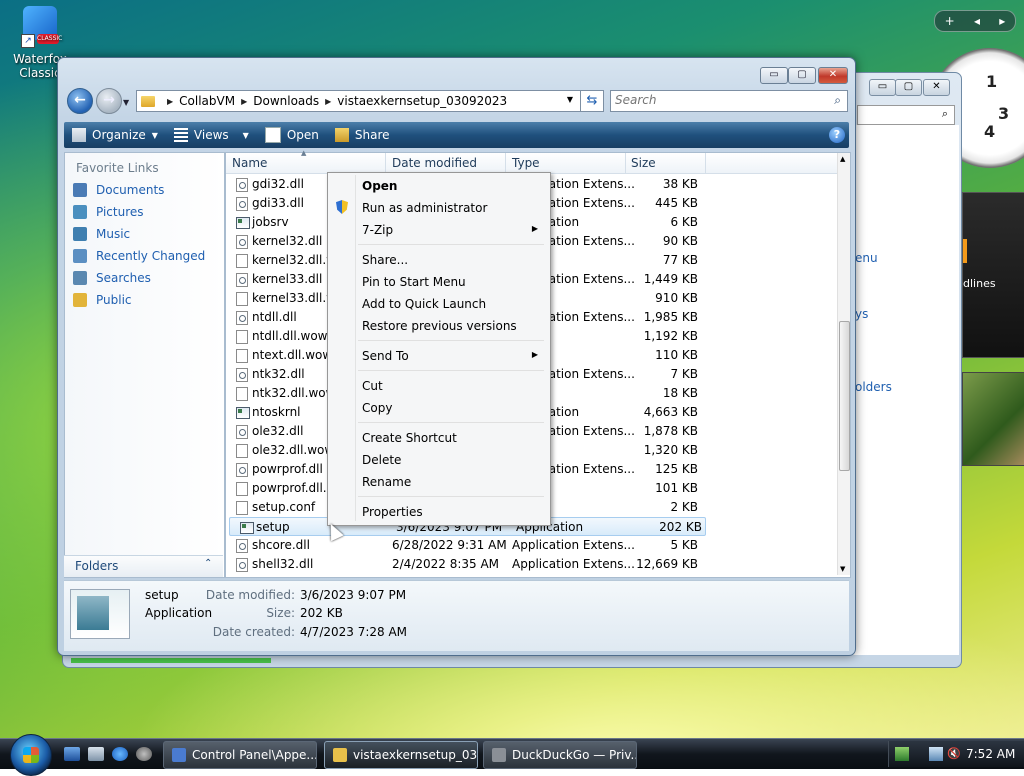 This screenshot has height=776, width=1024. Describe the element at coordinates (670, 317) in the screenshot. I see `file-size: 1,985 KB` at that location.